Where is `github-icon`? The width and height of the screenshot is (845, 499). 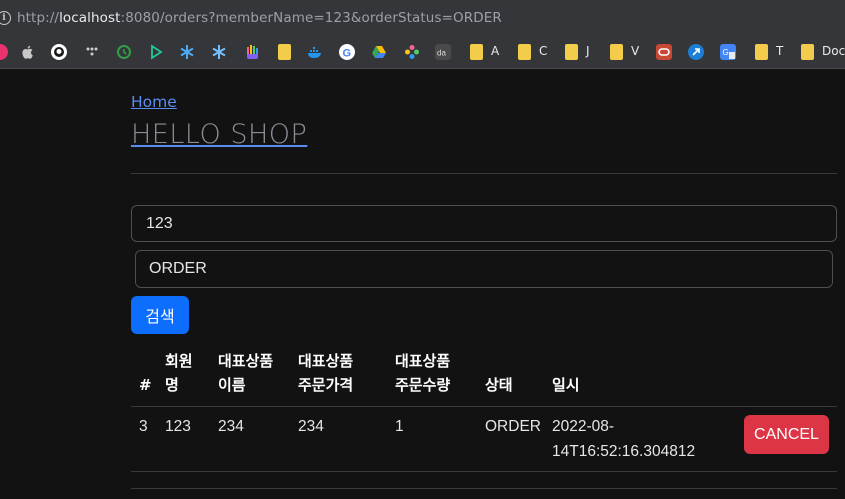
github-icon is located at coordinates (59, 52).